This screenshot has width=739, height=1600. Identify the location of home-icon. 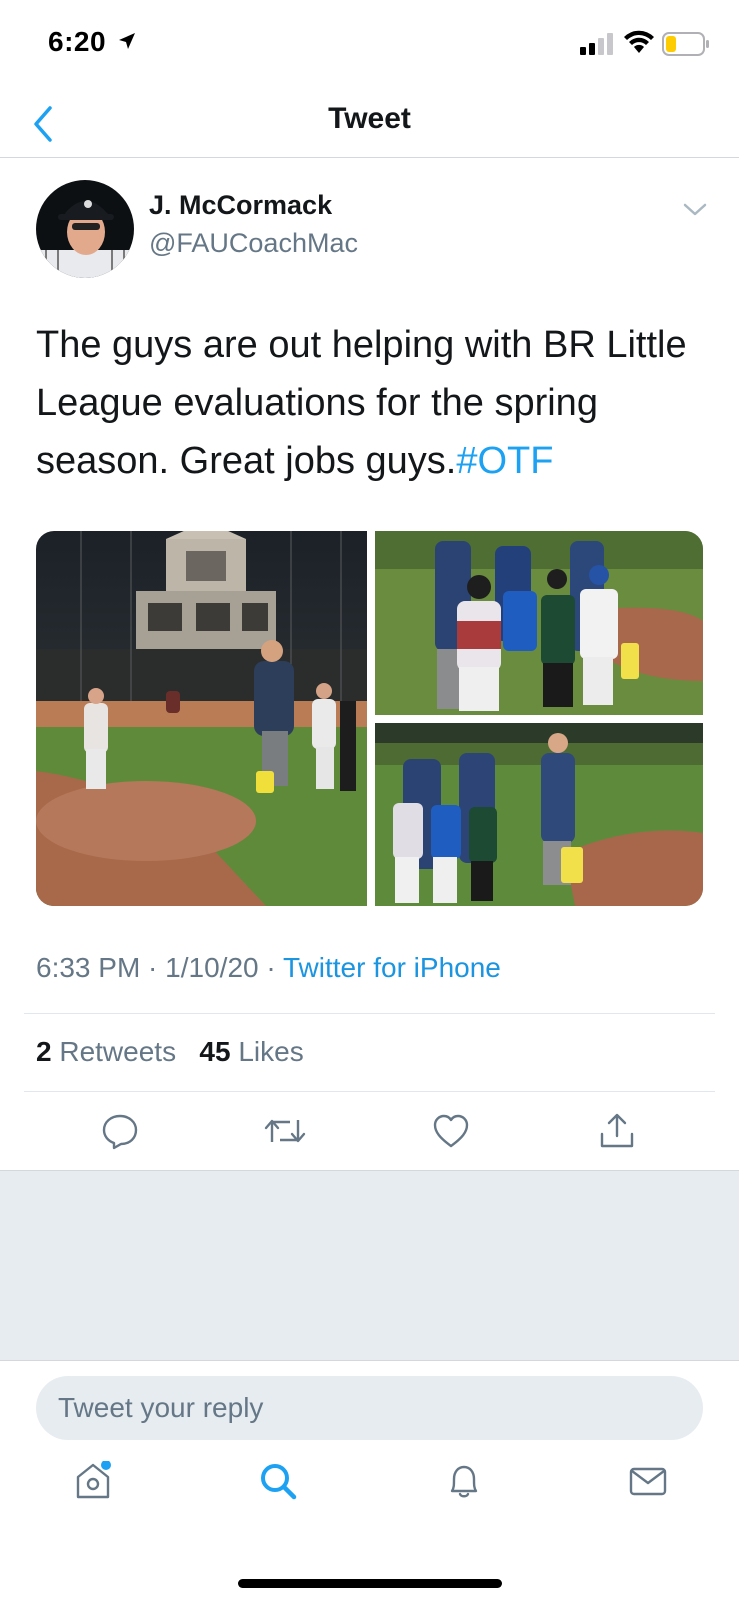
(93, 1481).